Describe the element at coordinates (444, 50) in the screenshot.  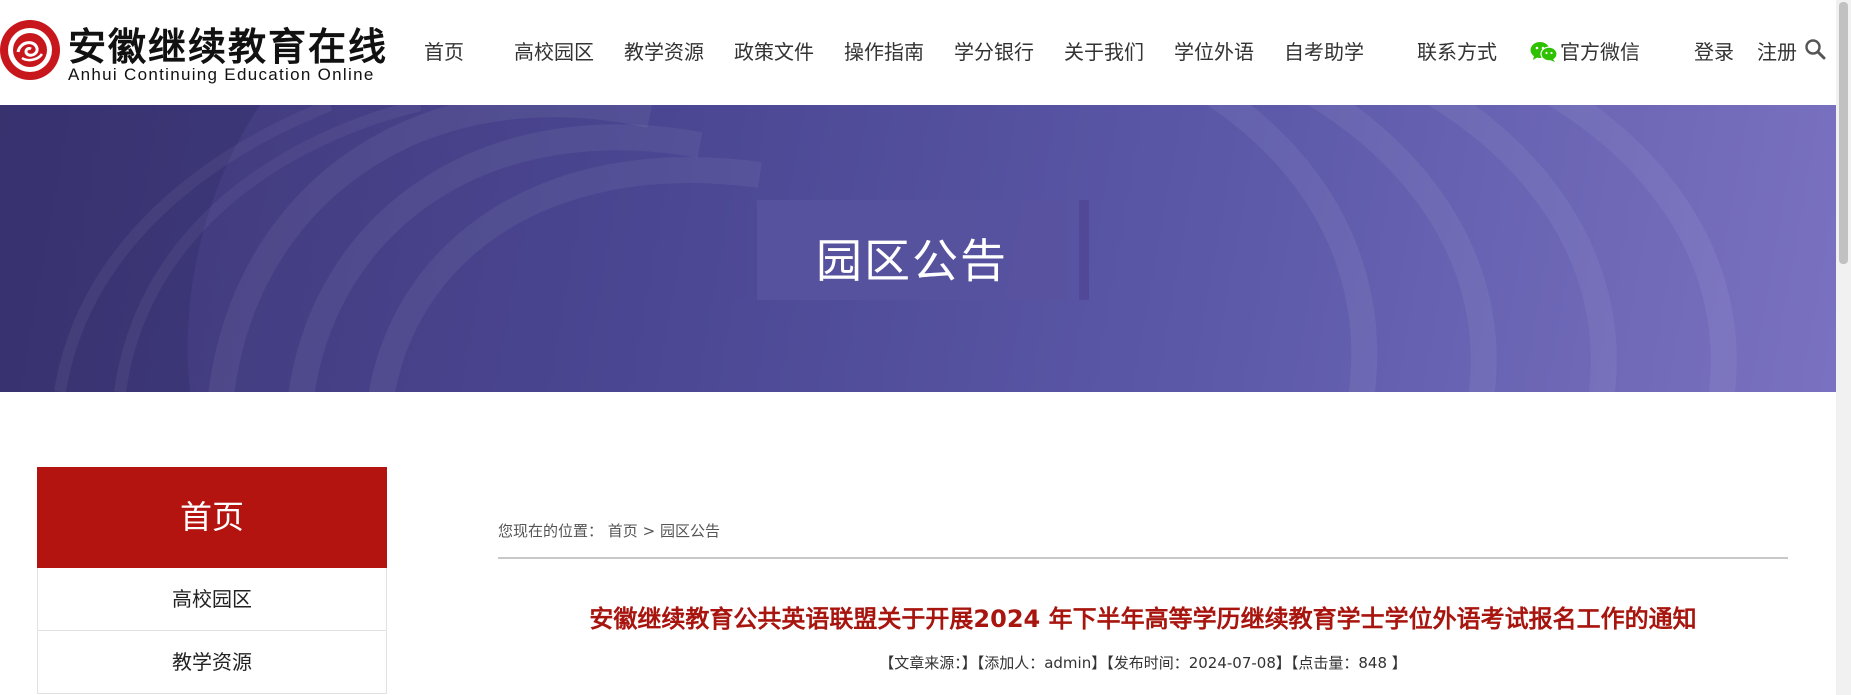
I see `nav-item-home: 首页` at that location.